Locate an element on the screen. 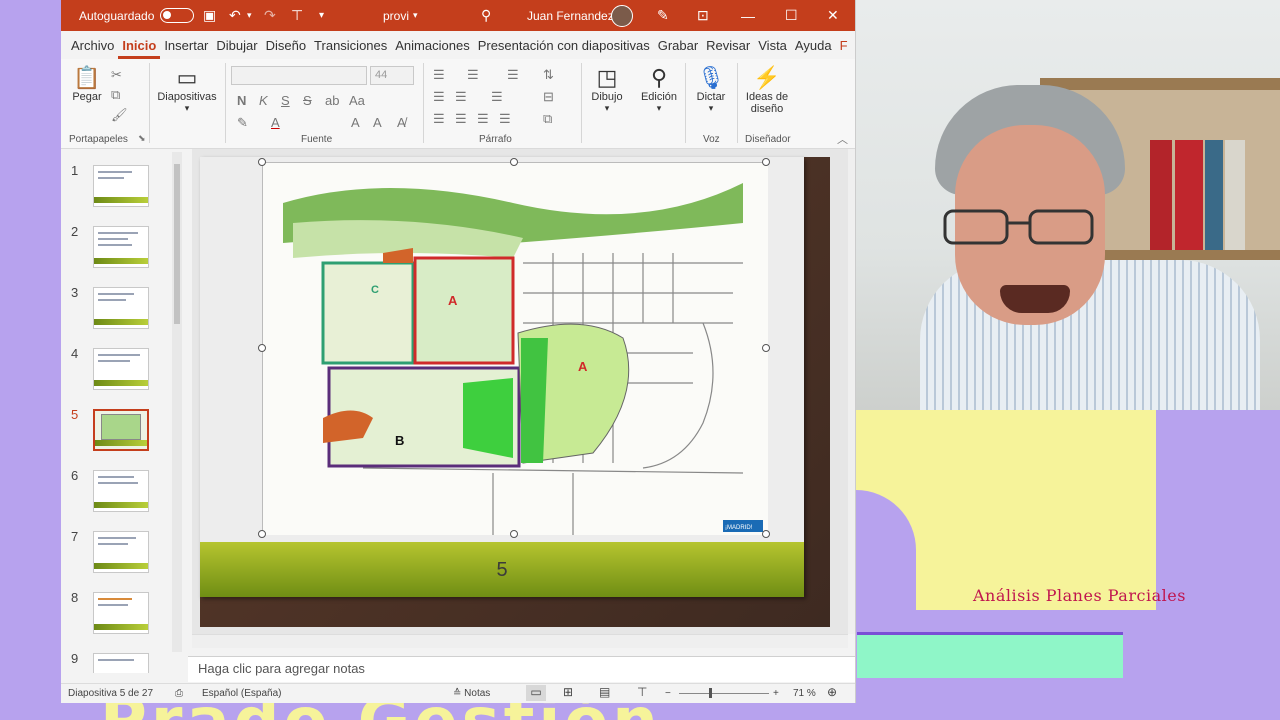 The width and height of the screenshot is (1280, 720). search-icon: ⚲ is located at coordinates (486, 15).